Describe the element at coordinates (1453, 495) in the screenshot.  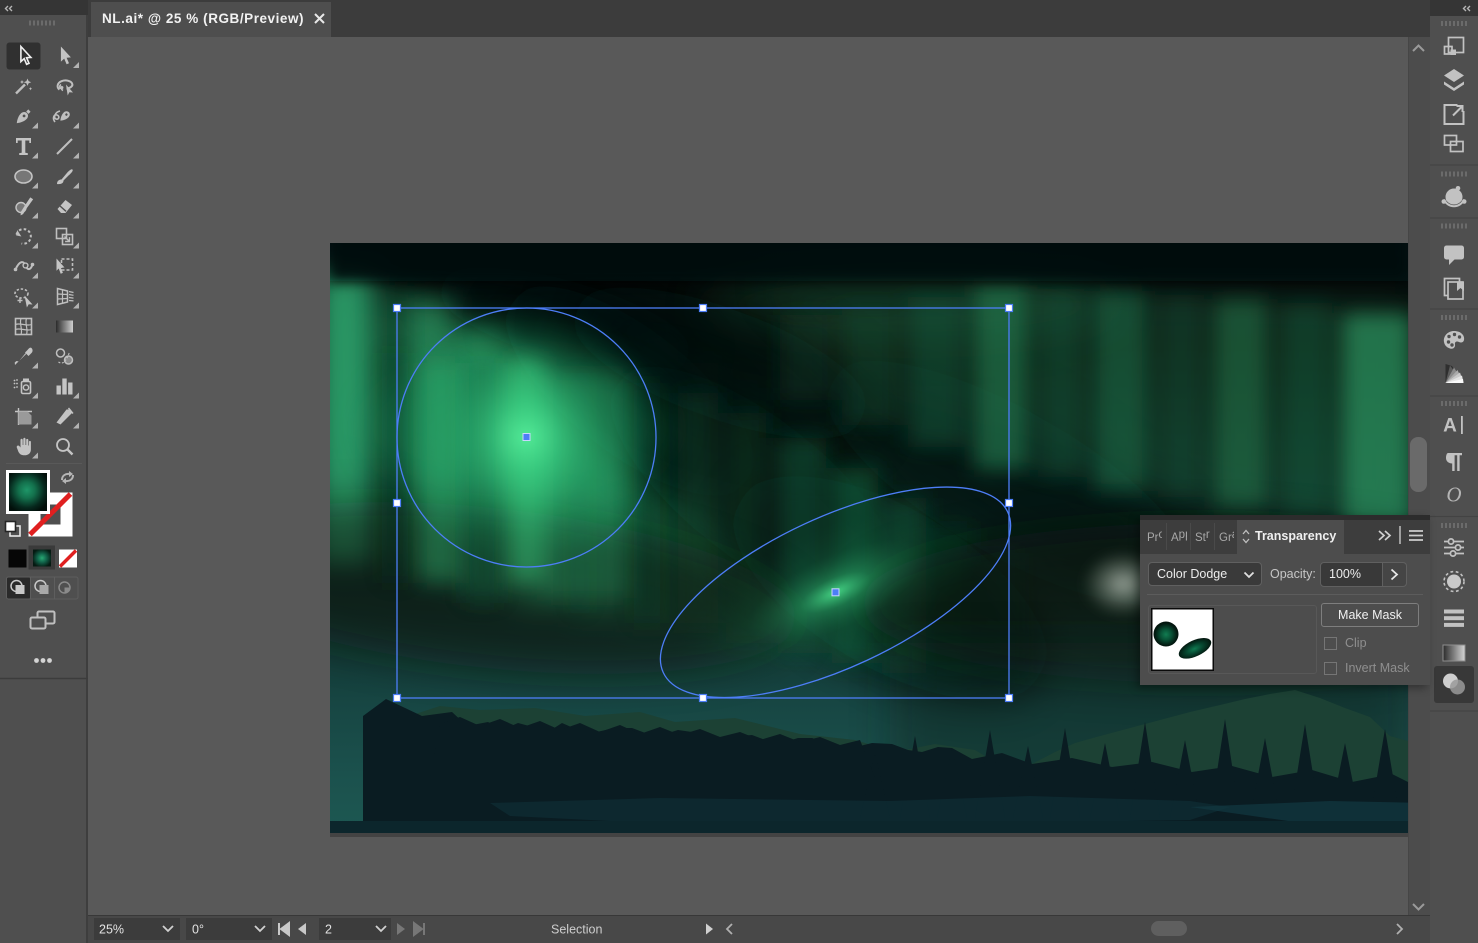
I see `svg-text: O` at that location.